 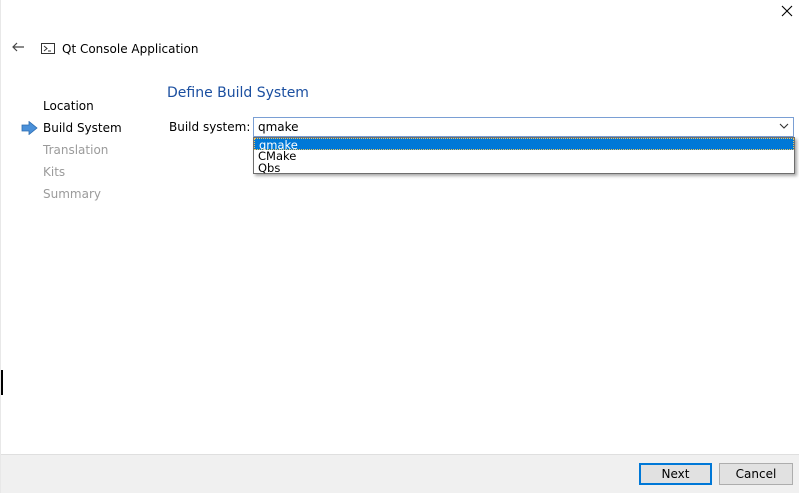 I want to click on dropdown-option-qbs: Qbs, so click(x=524, y=168).